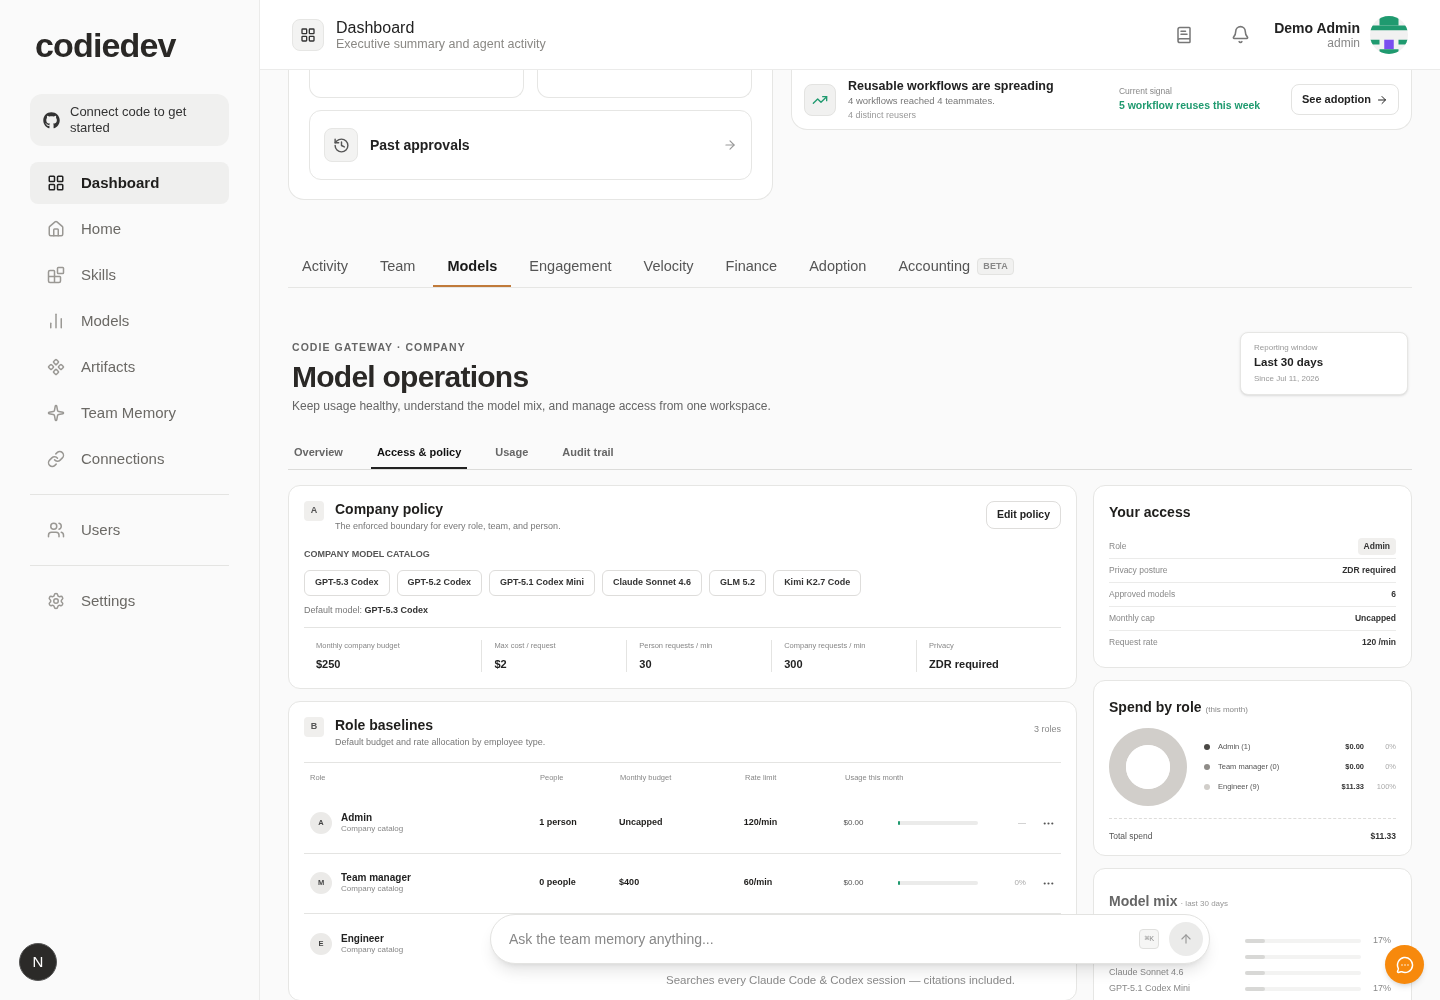 The height and width of the screenshot is (1000, 1440). Describe the element at coordinates (1150, 512) in the screenshot. I see `card-title: Your access` at that location.